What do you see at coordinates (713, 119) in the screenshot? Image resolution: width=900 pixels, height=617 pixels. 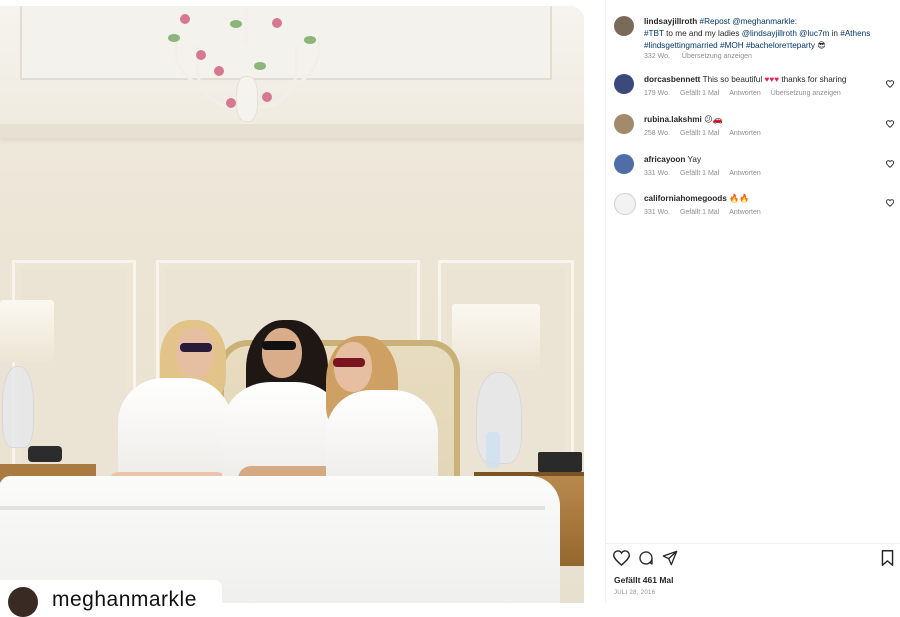 I see `comment-emoji: 😕🚗` at bounding box center [713, 119].